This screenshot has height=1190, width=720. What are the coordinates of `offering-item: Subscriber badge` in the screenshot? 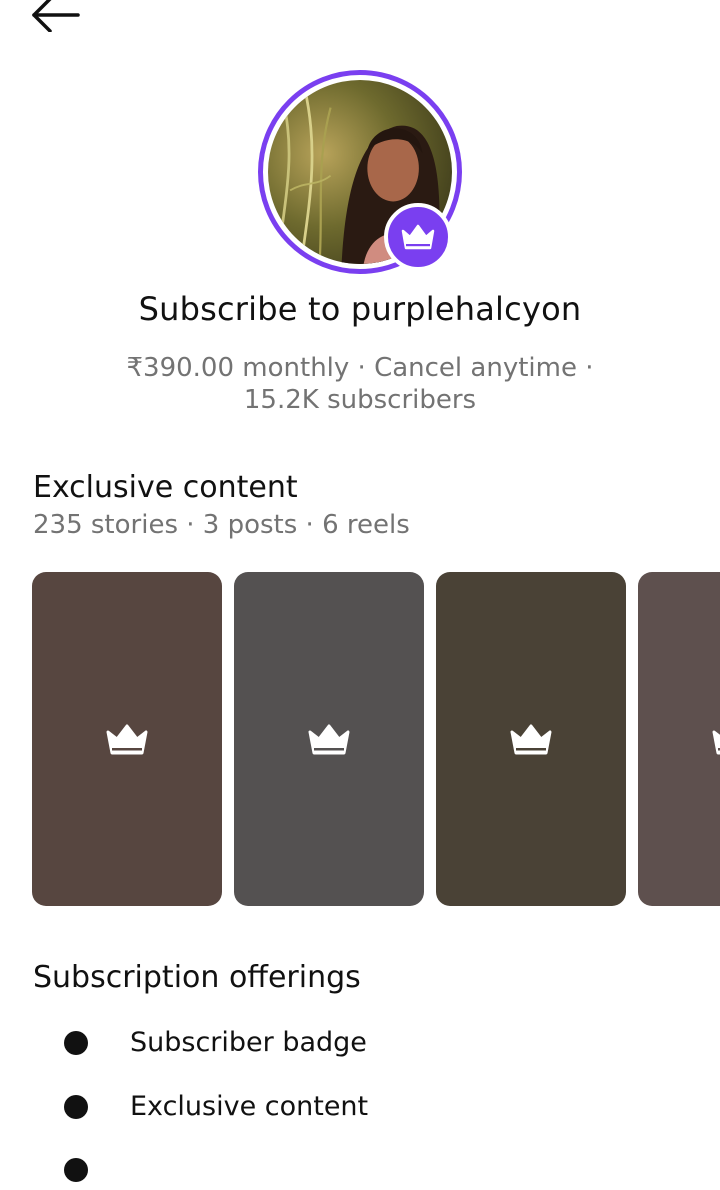 It's located at (215, 1043).